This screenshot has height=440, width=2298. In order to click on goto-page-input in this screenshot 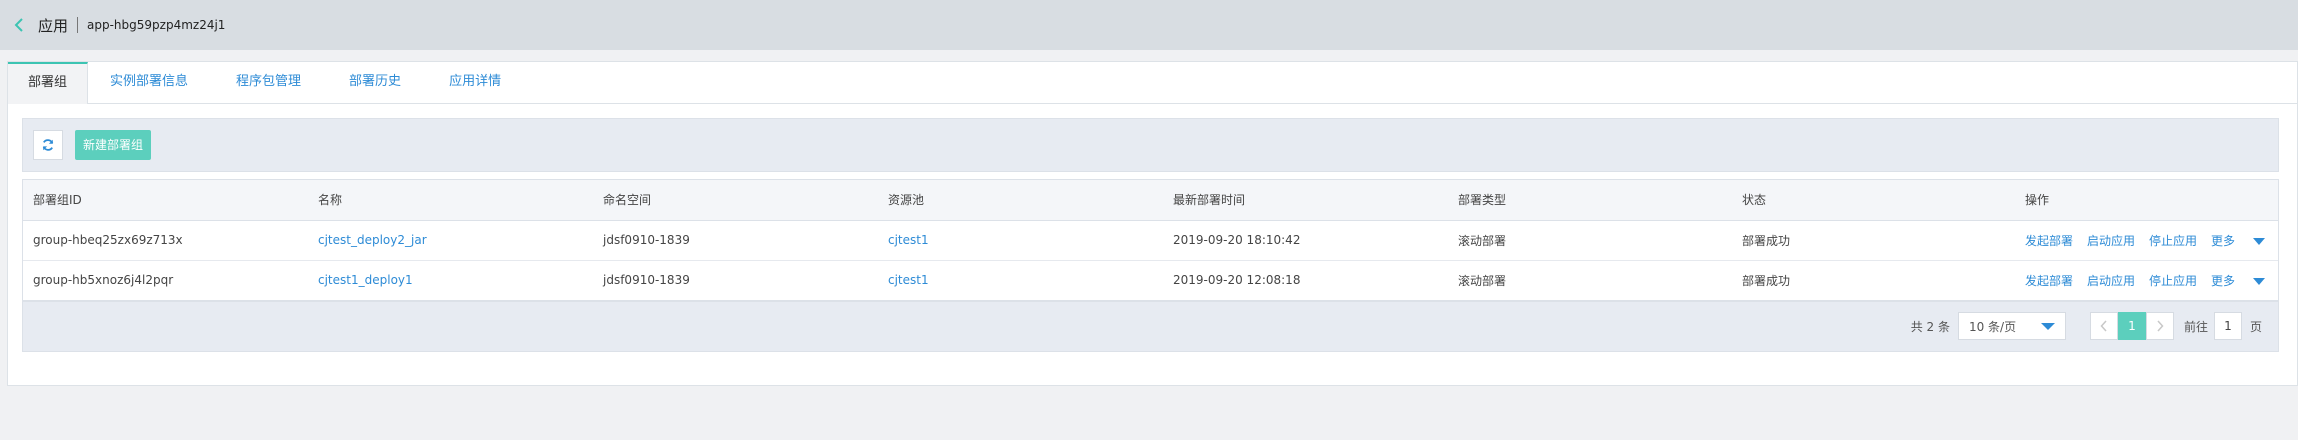, I will do `click(2227, 326)`.